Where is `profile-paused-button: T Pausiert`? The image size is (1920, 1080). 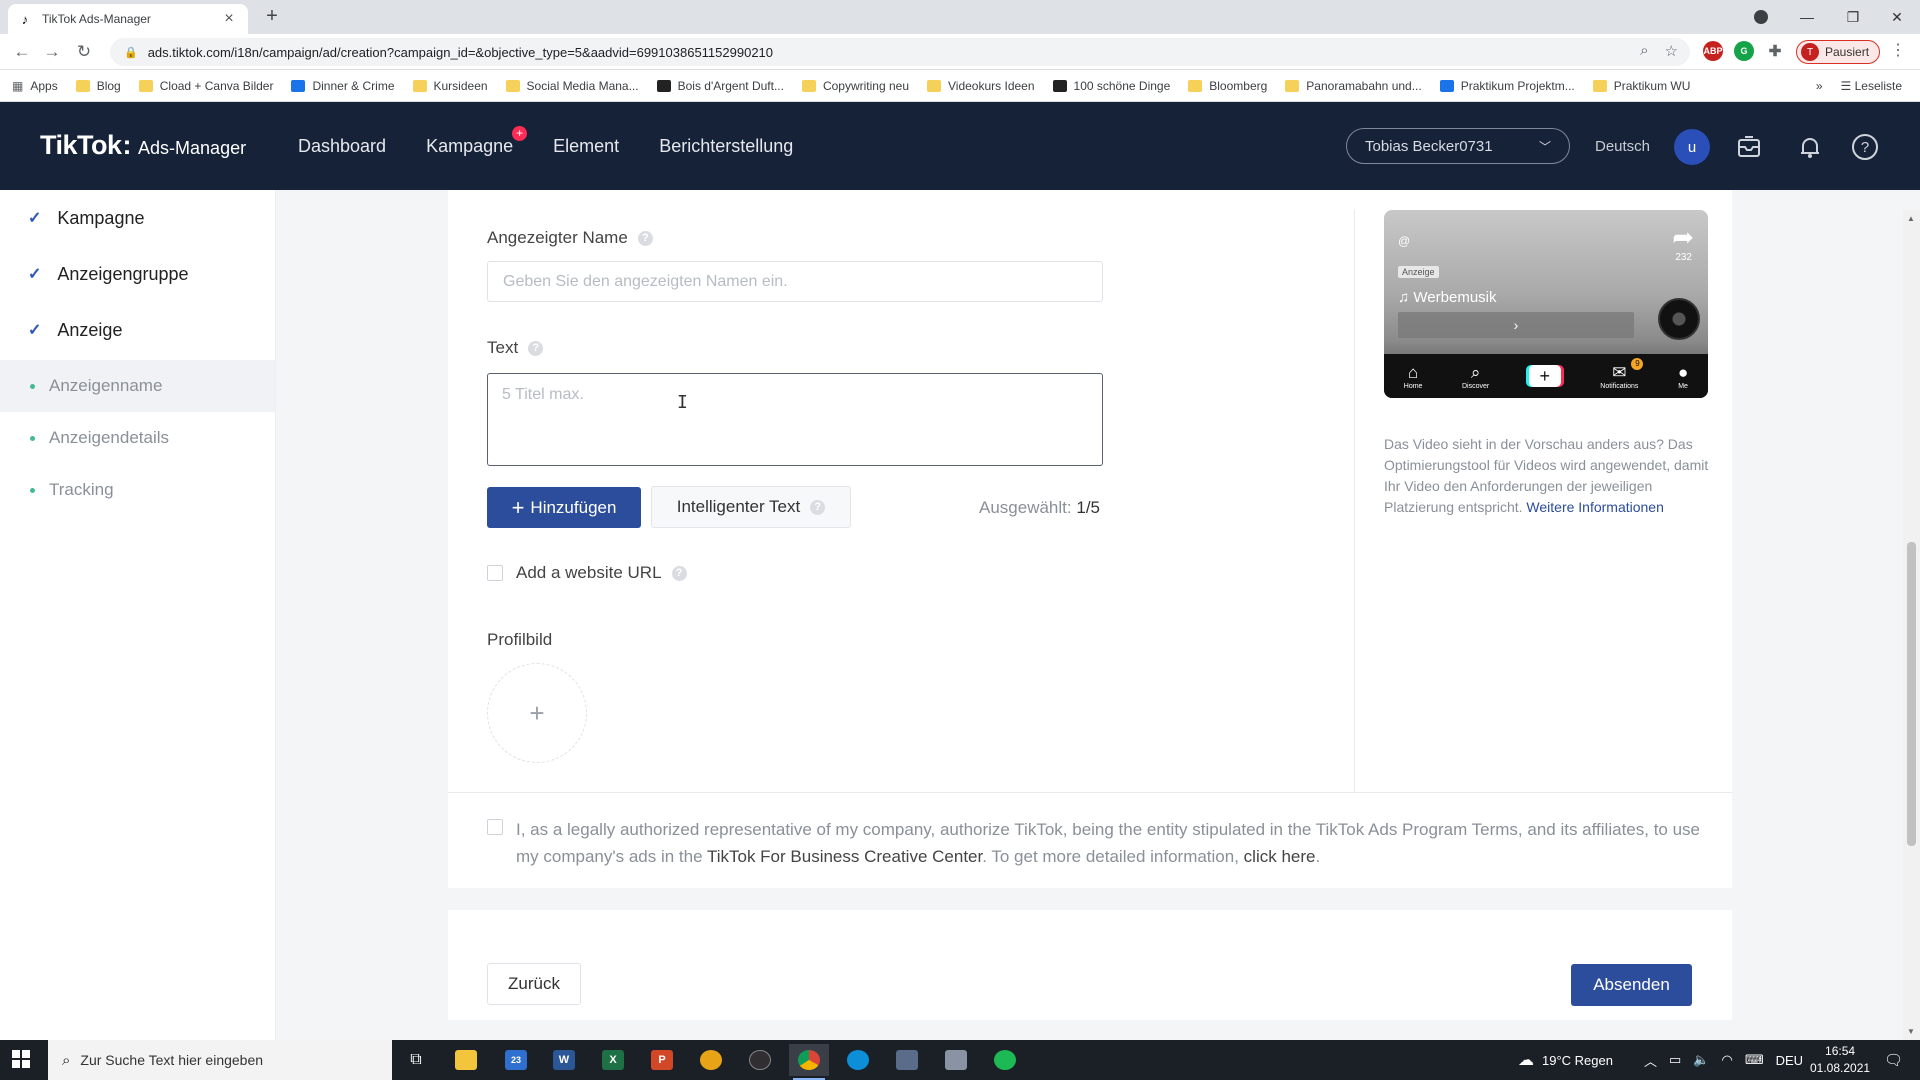
profile-paused-button: T Pausiert is located at coordinates (1838, 52).